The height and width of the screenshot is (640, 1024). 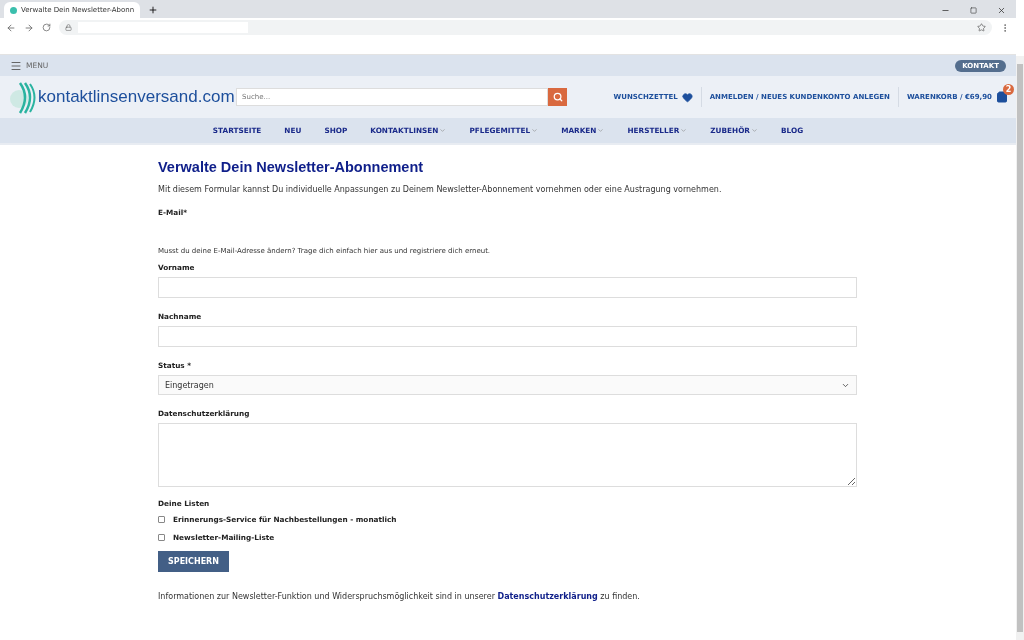 What do you see at coordinates (1001, 10) in the screenshot?
I see `close-window-icon` at bounding box center [1001, 10].